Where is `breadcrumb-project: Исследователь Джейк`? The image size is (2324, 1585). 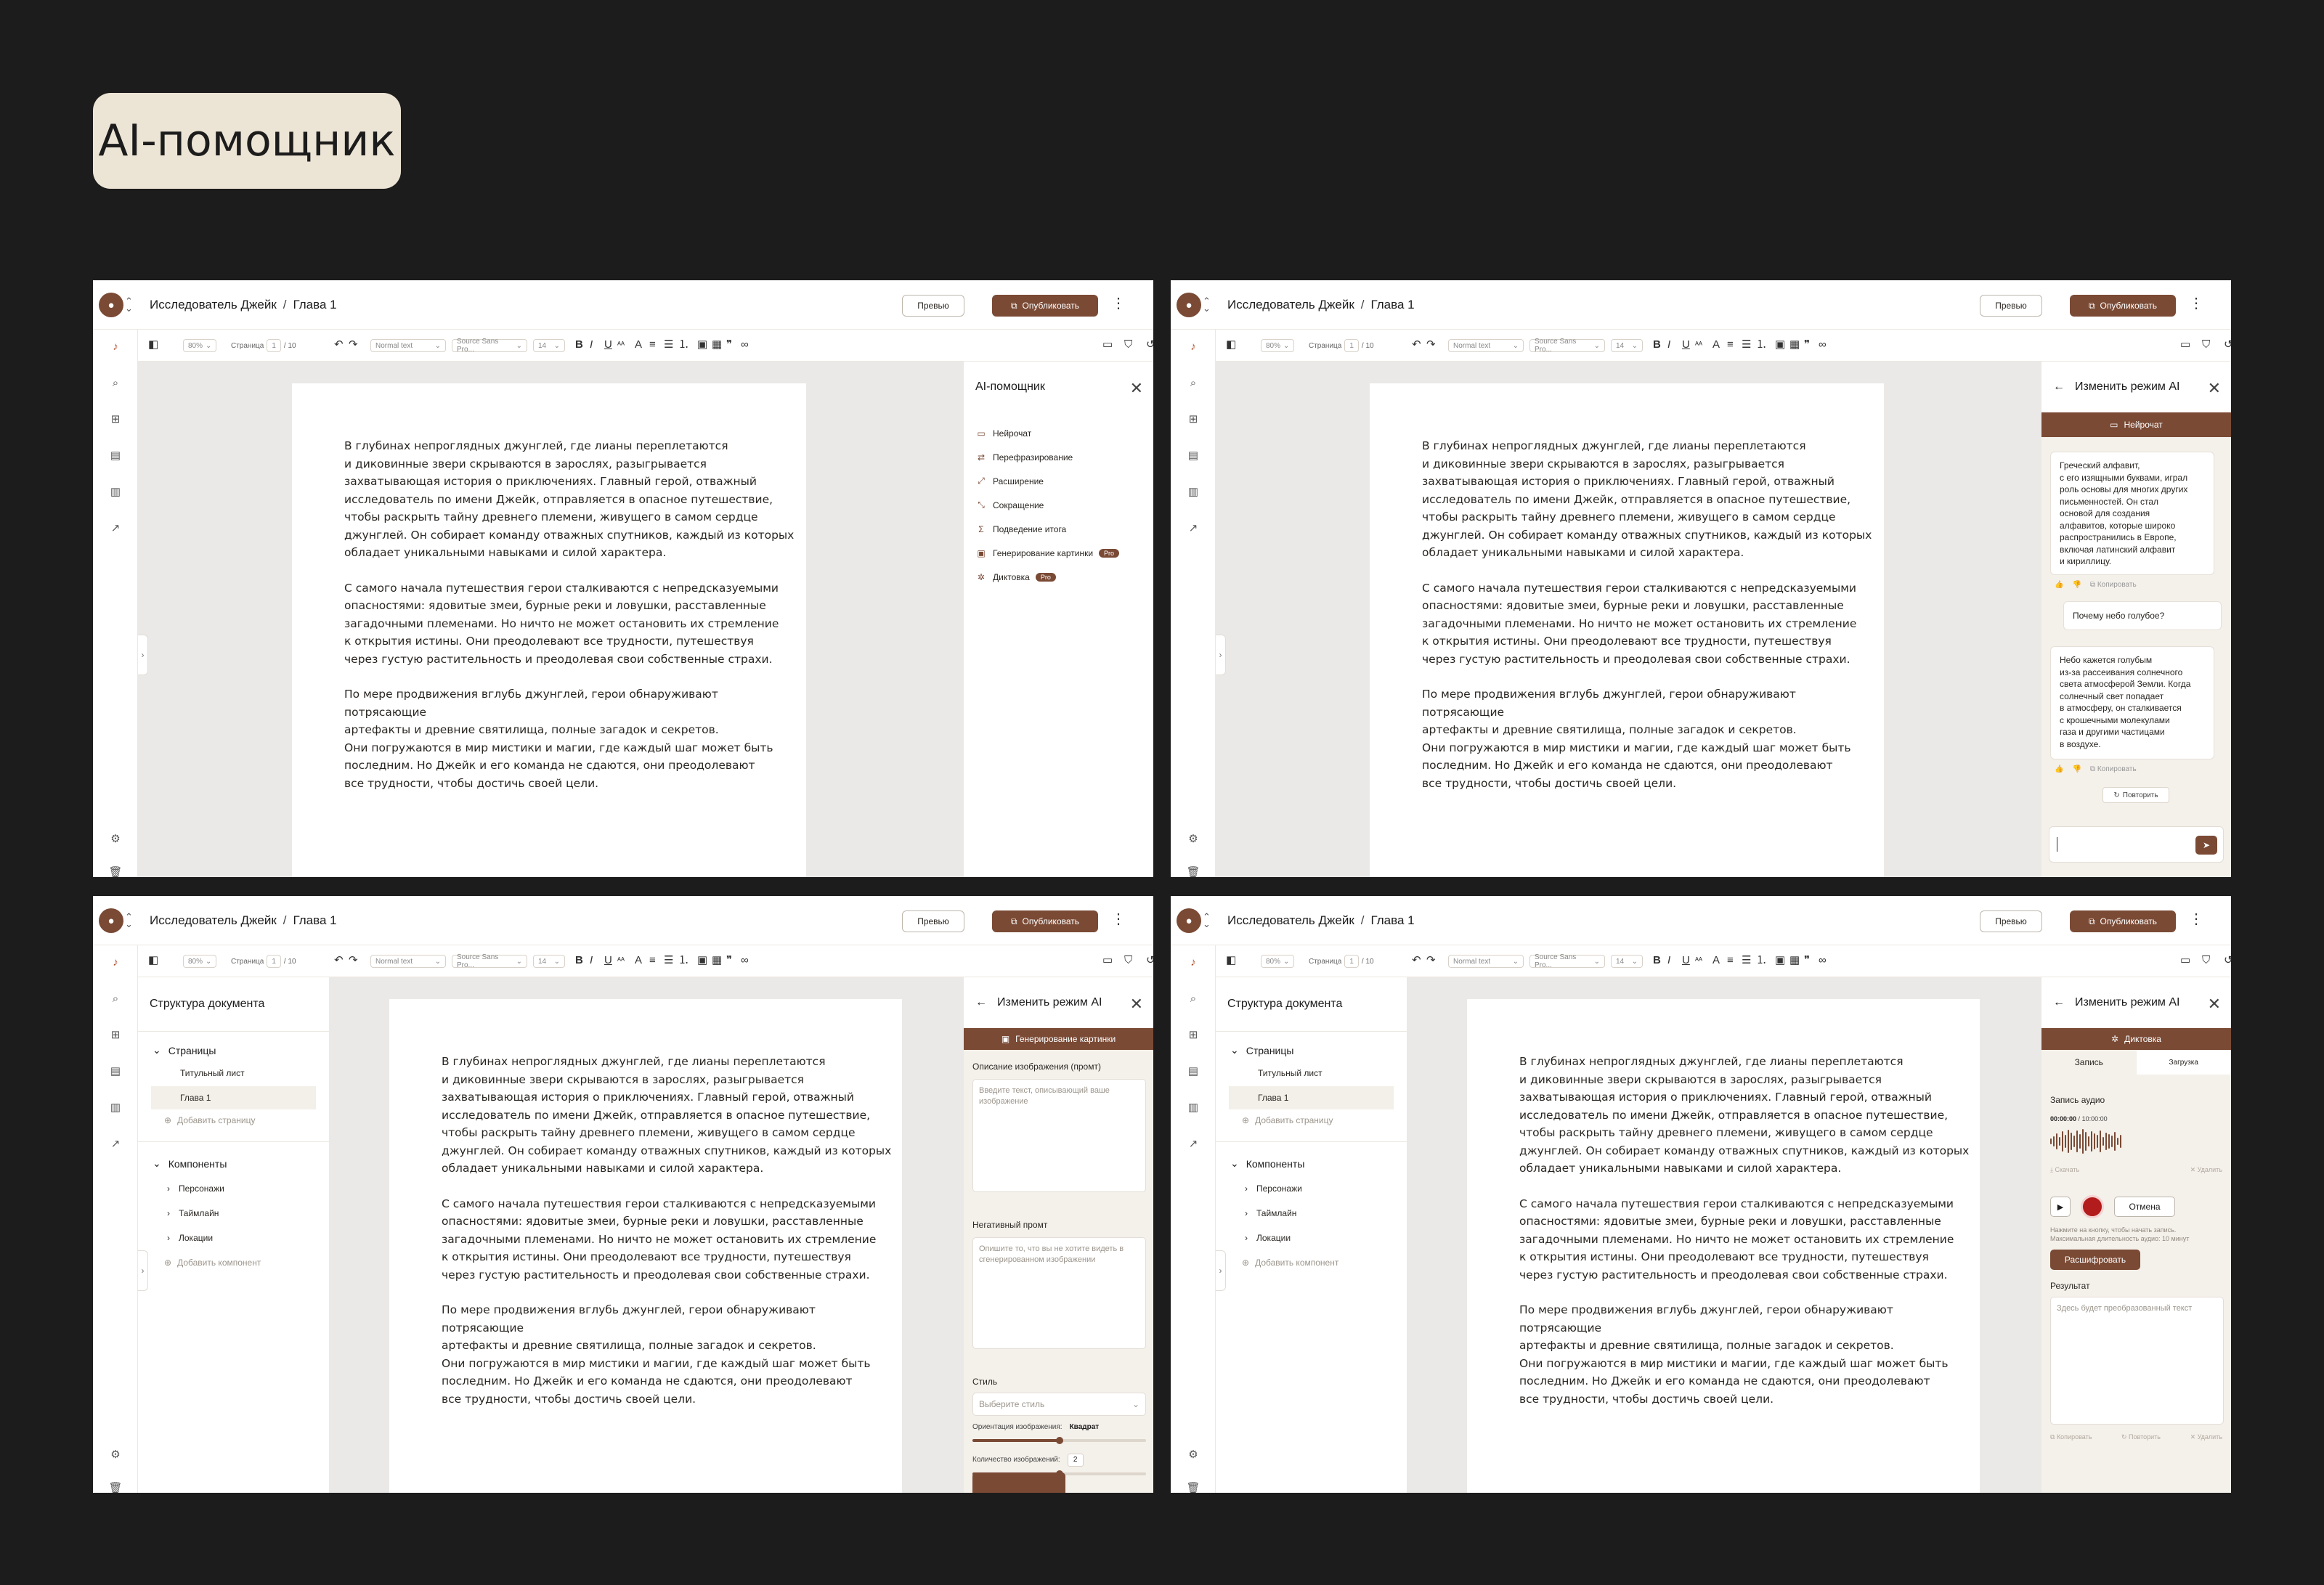 breadcrumb-project: Исследователь Джейк is located at coordinates (1290, 920).